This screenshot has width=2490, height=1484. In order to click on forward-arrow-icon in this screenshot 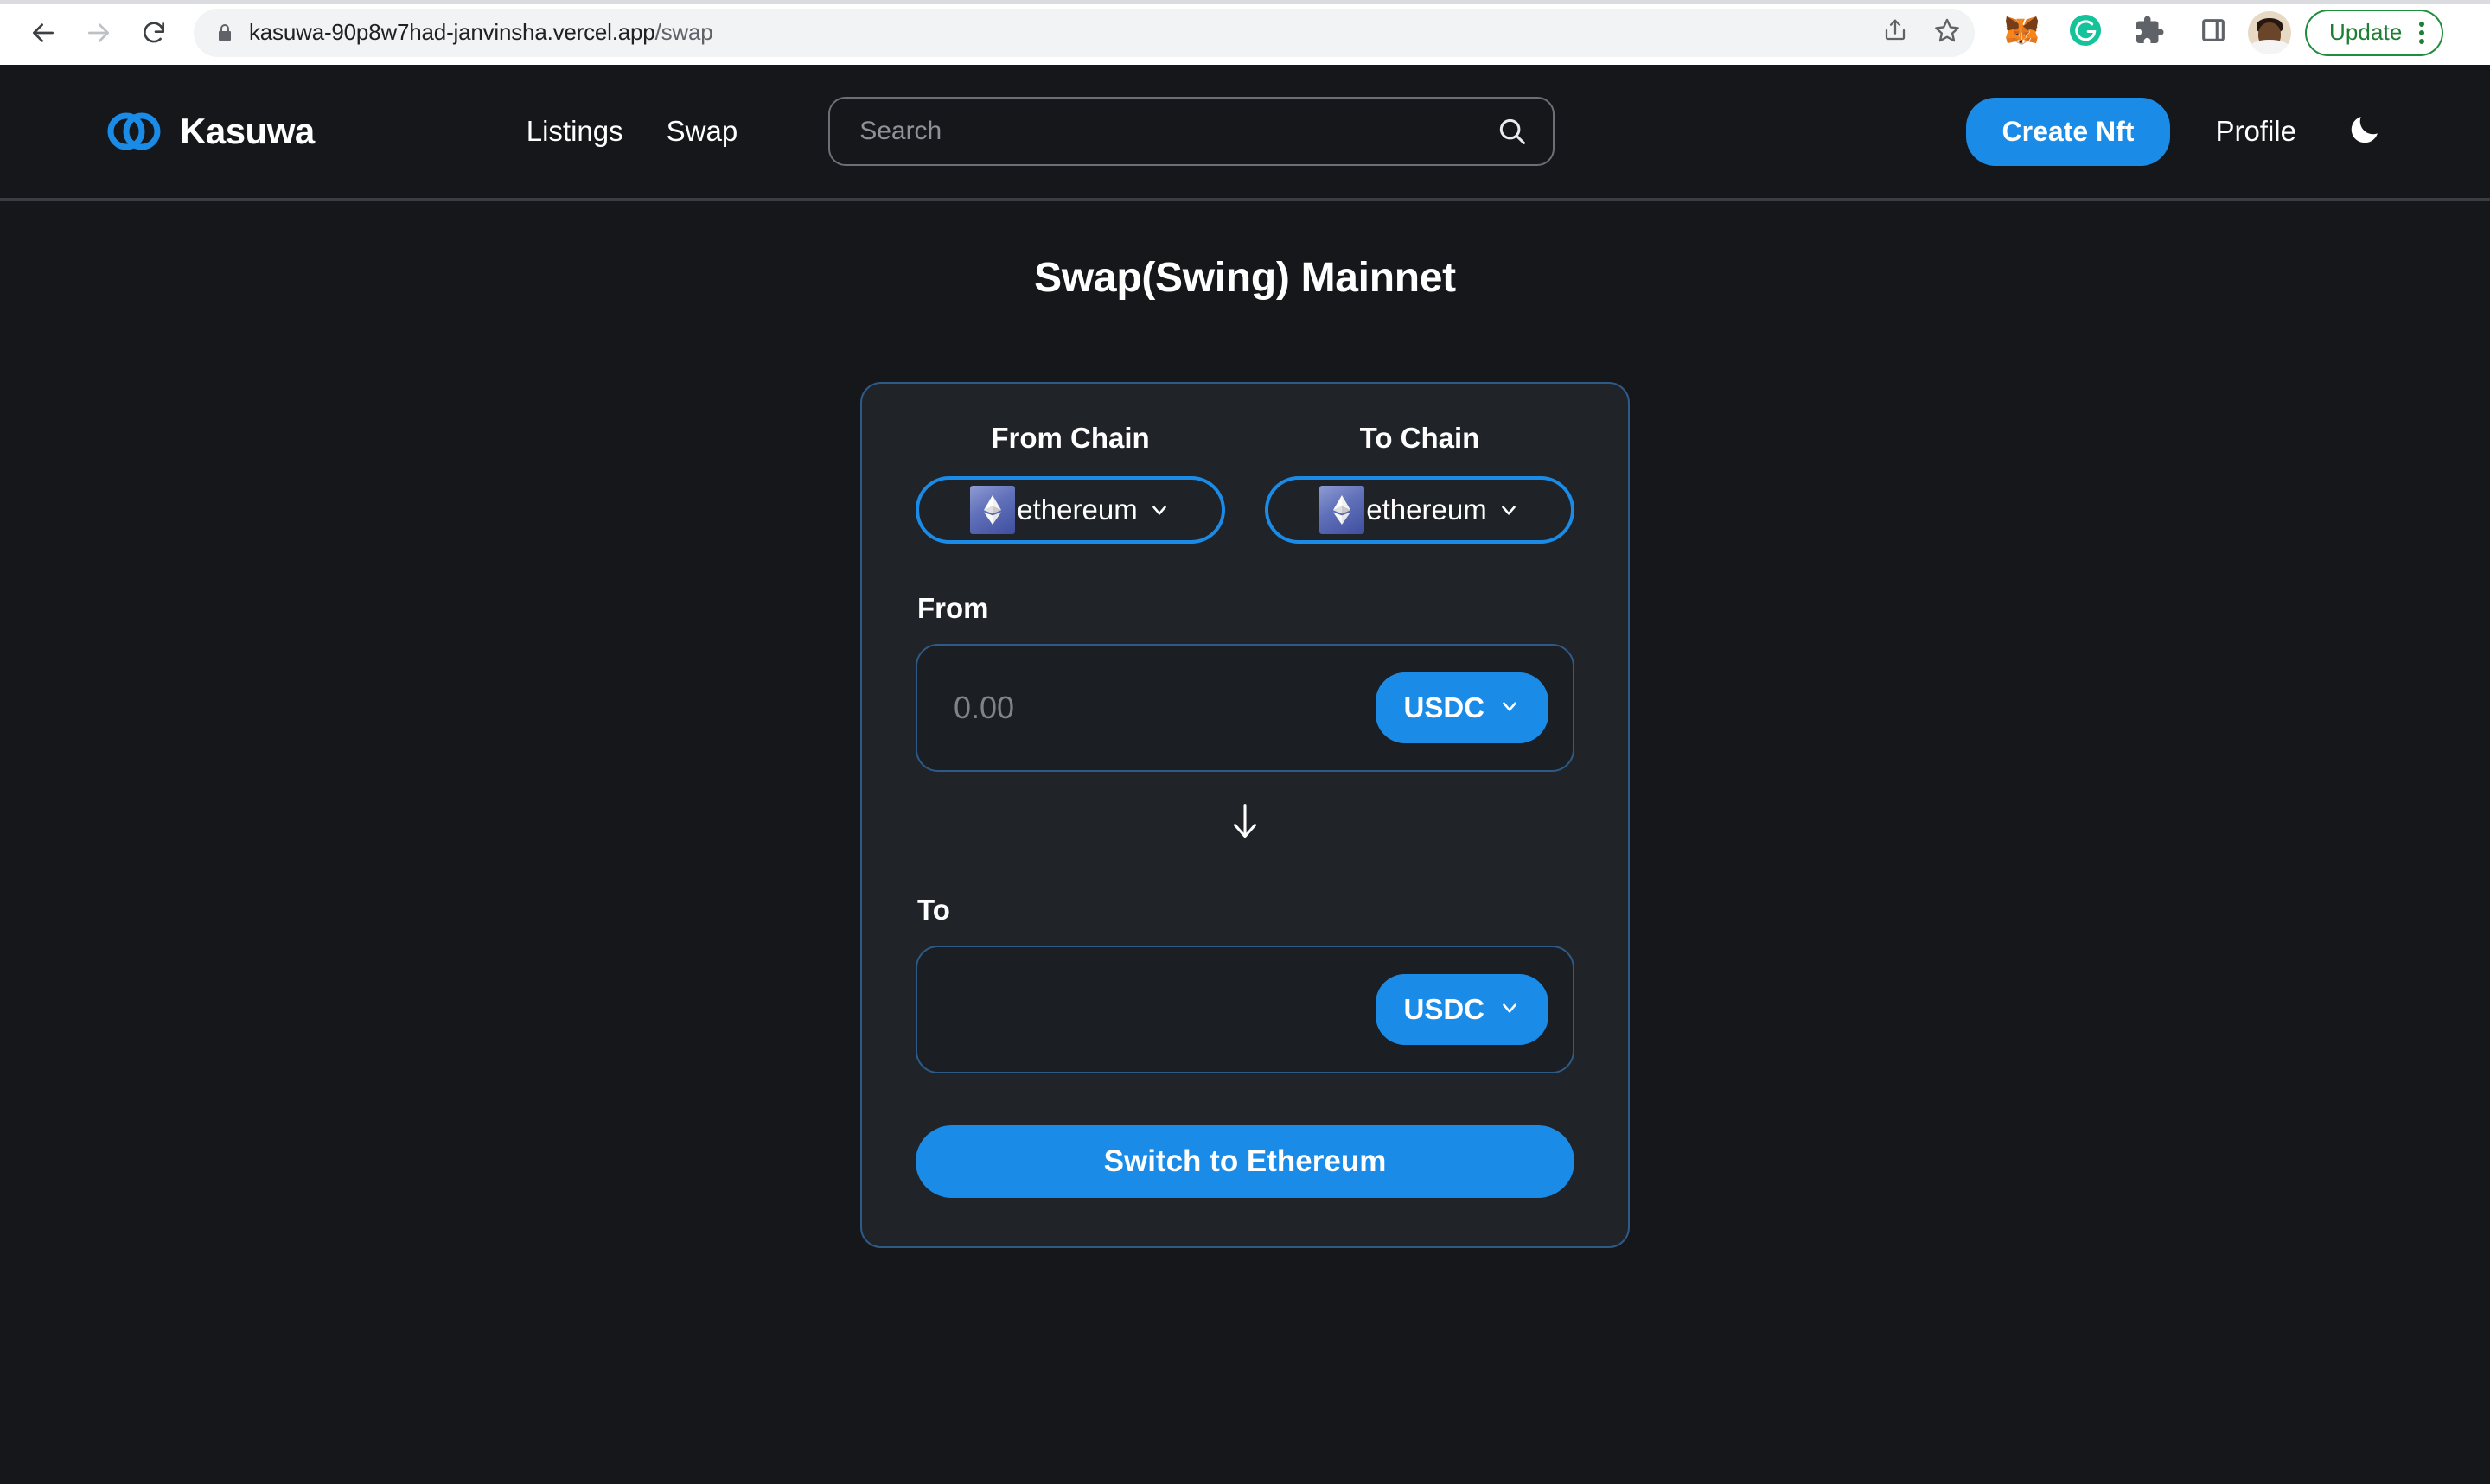, I will do `click(98, 33)`.